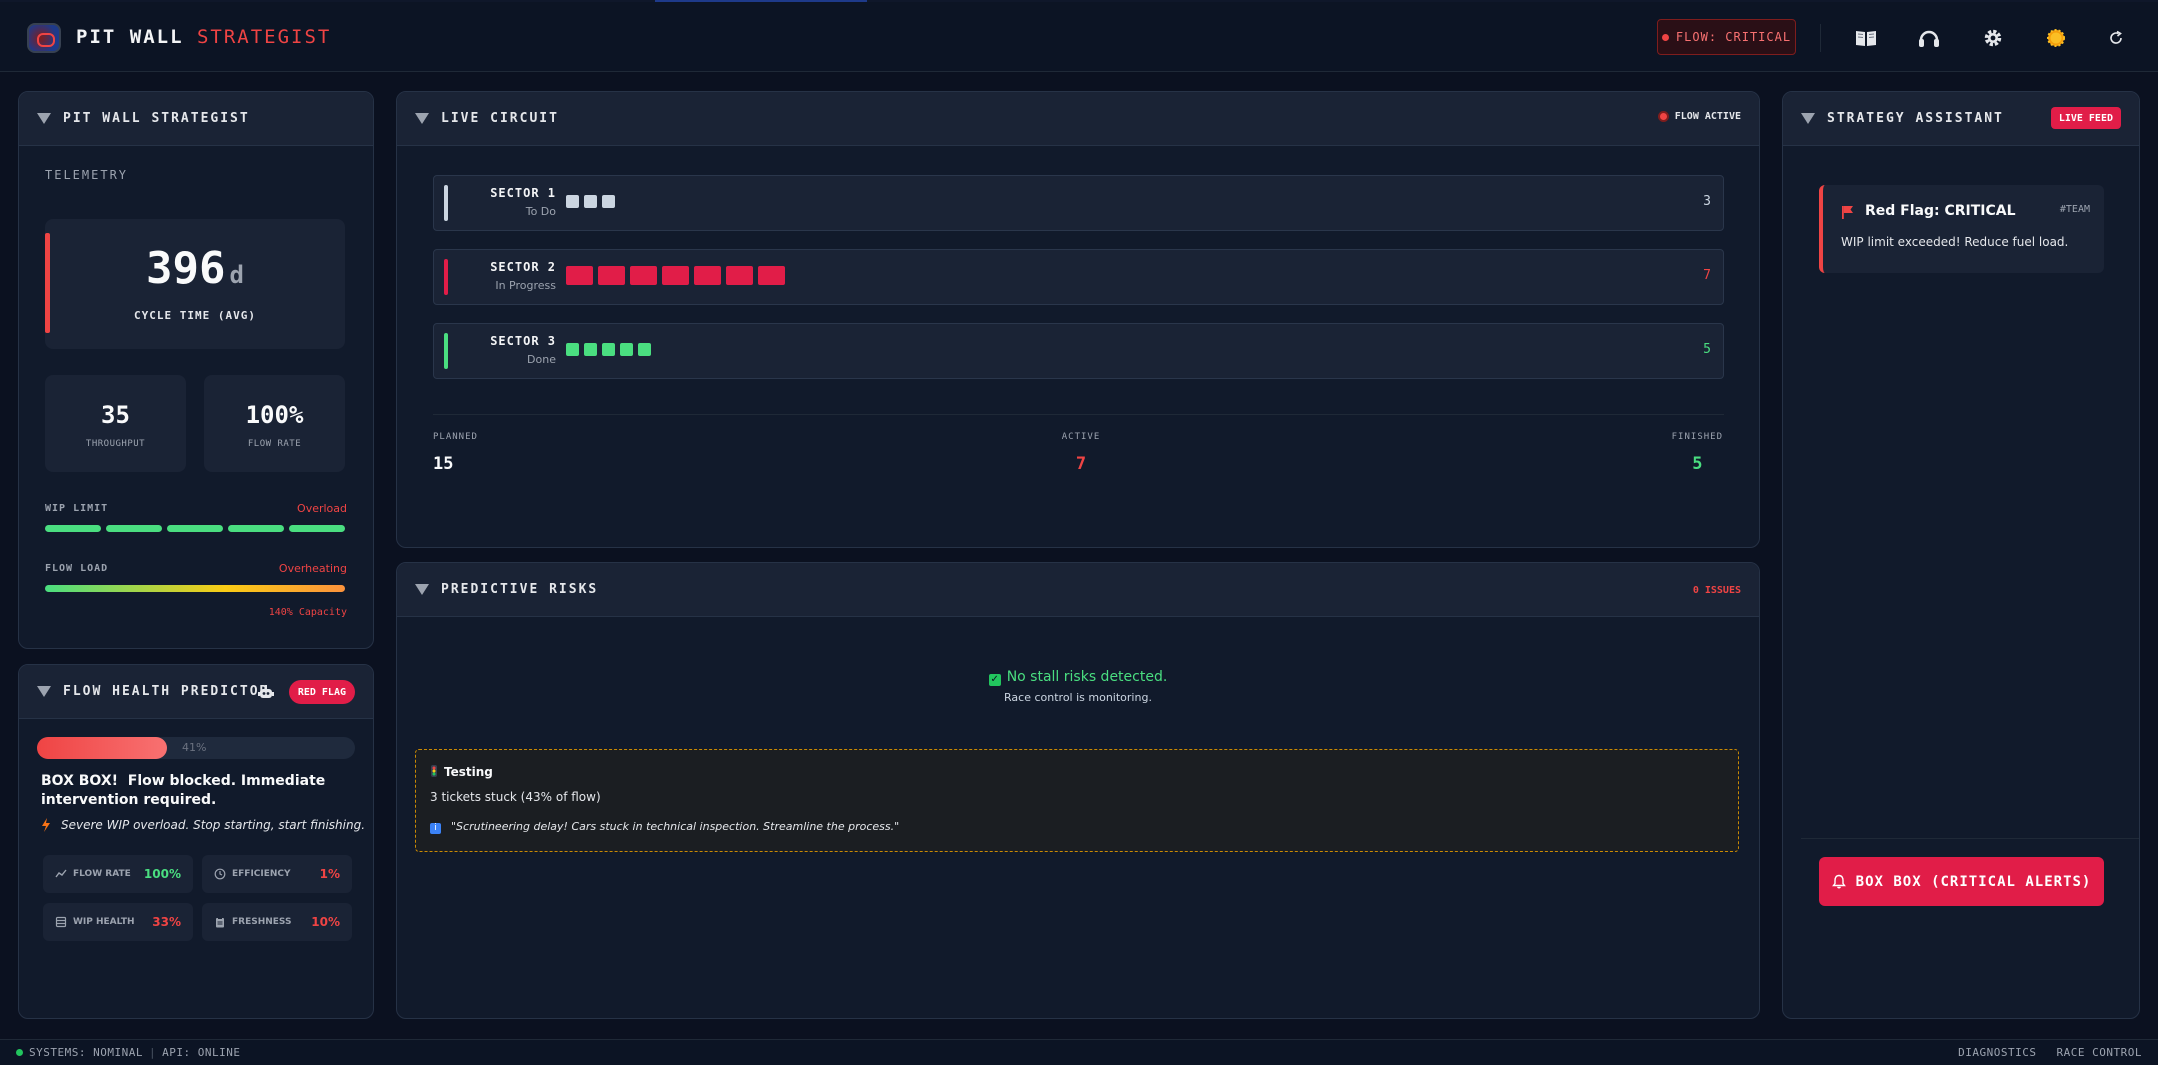 The height and width of the screenshot is (1065, 2158). What do you see at coordinates (523, 267) in the screenshot?
I see `sector-name: SECTOR 2` at bounding box center [523, 267].